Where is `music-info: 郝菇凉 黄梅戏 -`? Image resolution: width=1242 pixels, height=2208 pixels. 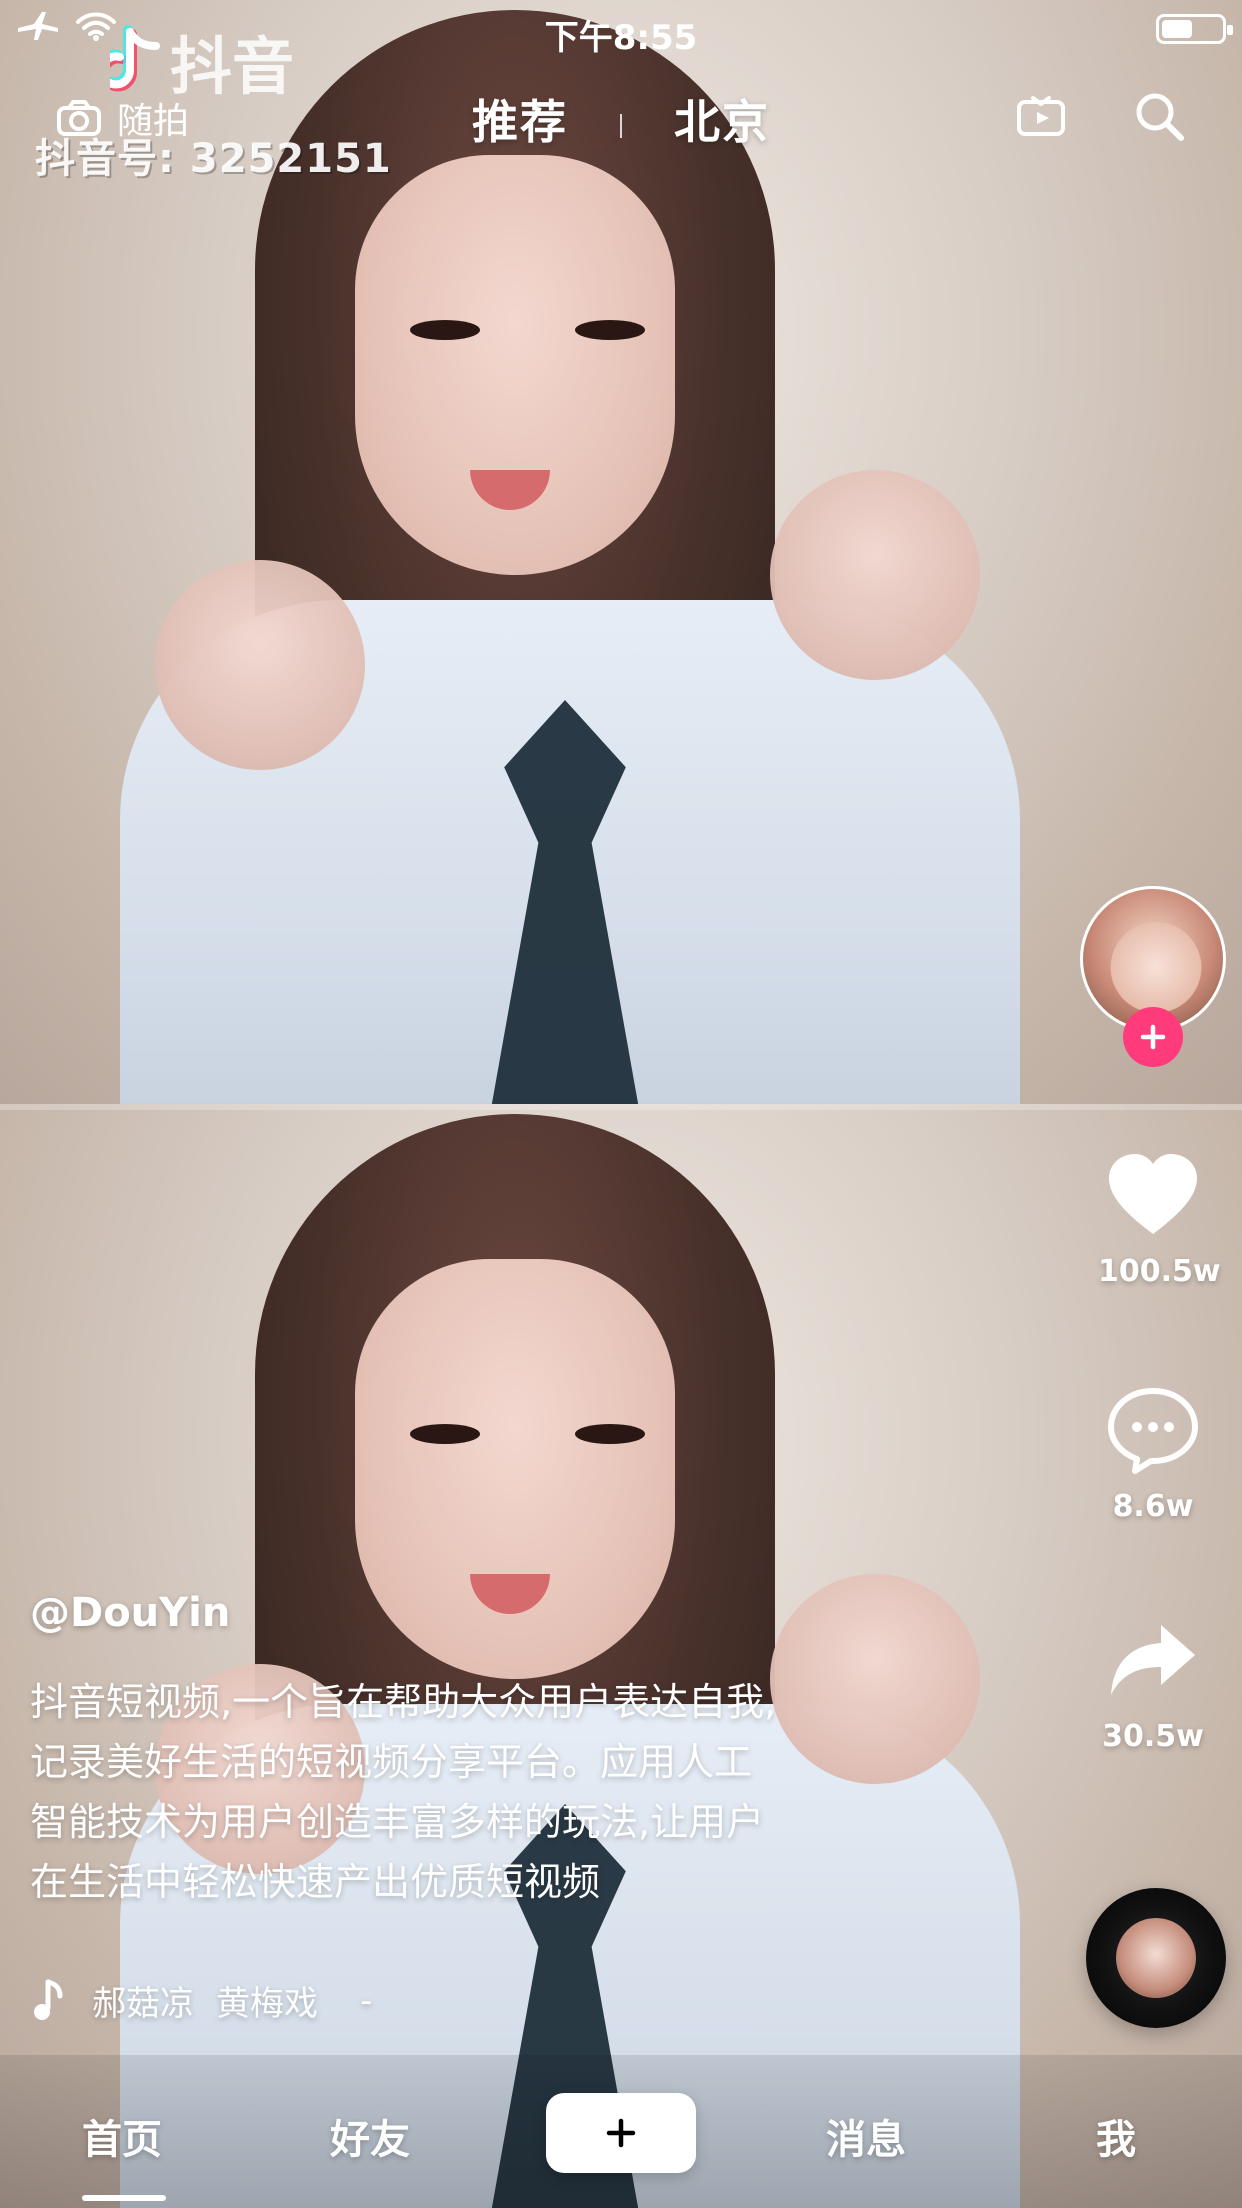
music-info: 郝菇凉 黄梅戏 - is located at coordinates (201, 2000).